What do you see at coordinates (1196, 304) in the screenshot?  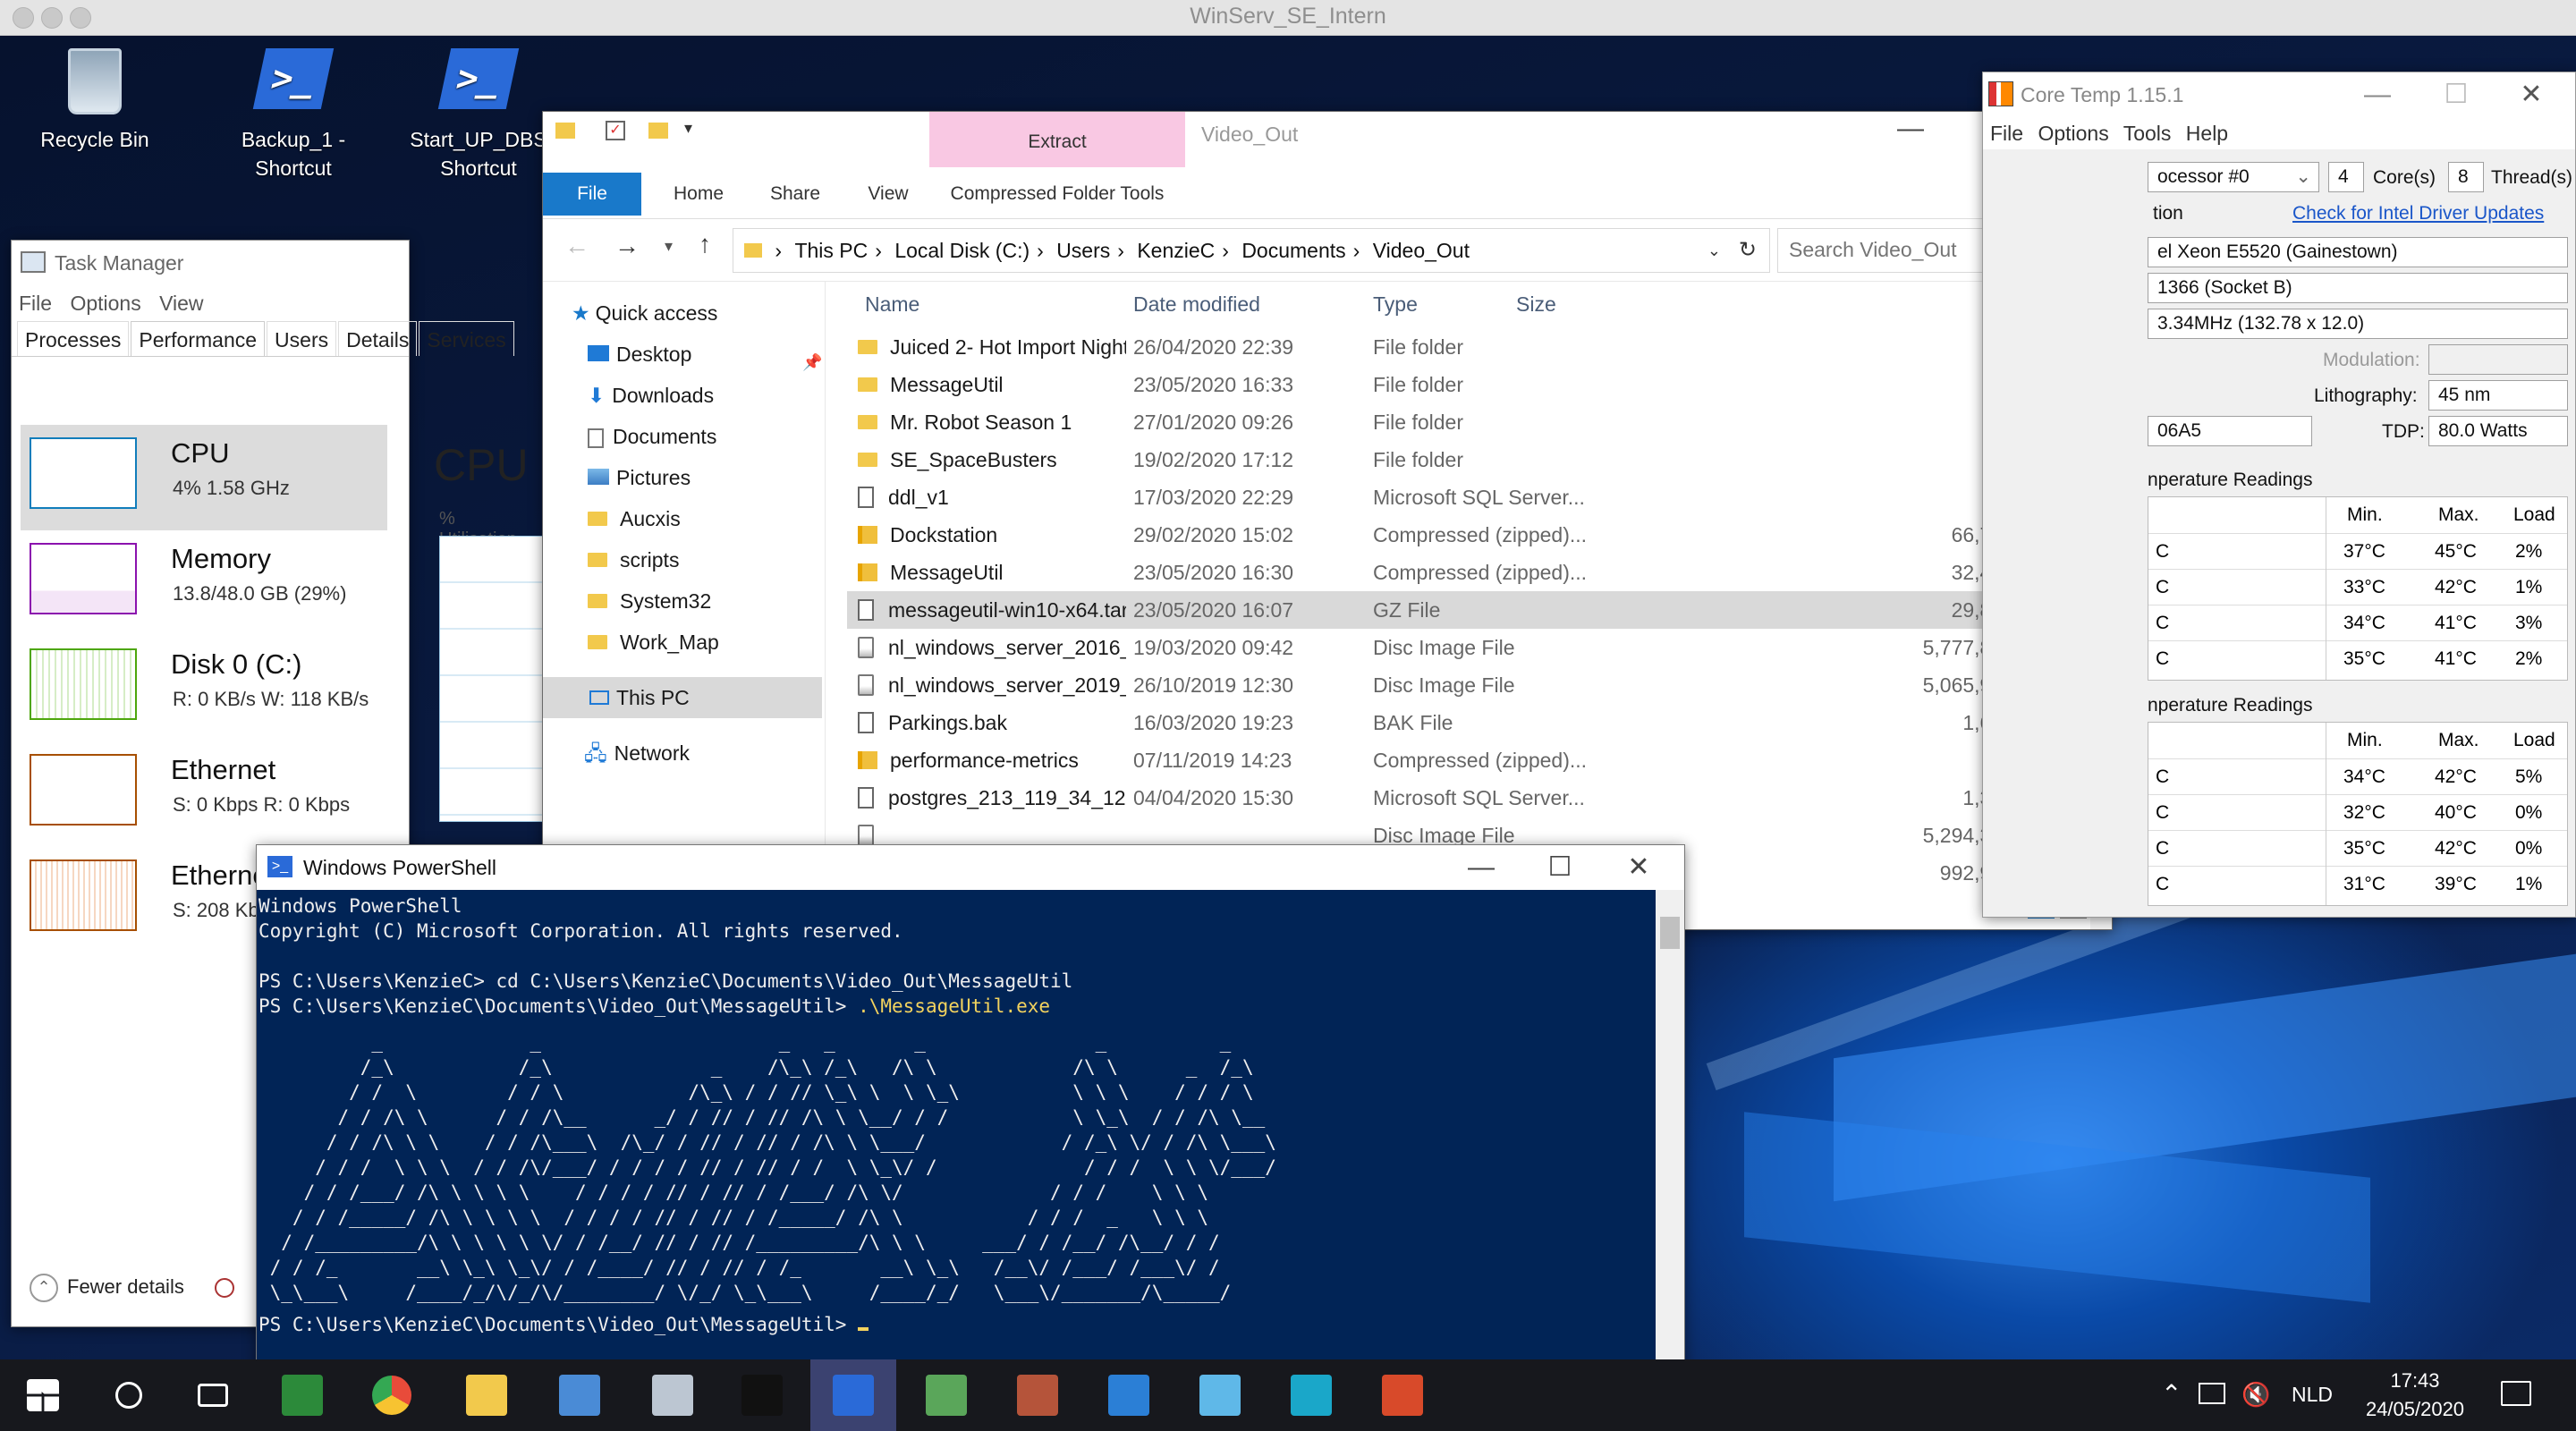 I see `column-header-date: Date modified` at bounding box center [1196, 304].